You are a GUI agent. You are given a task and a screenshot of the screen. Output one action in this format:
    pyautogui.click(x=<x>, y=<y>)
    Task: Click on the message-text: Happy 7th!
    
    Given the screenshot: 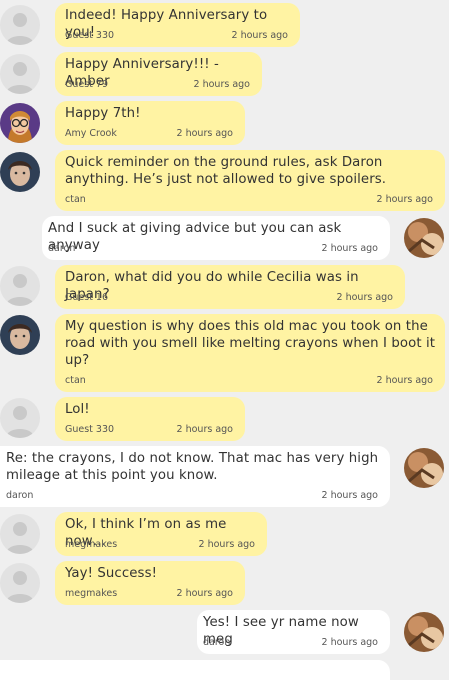 What is the action you would take?
    pyautogui.click(x=103, y=113)
    